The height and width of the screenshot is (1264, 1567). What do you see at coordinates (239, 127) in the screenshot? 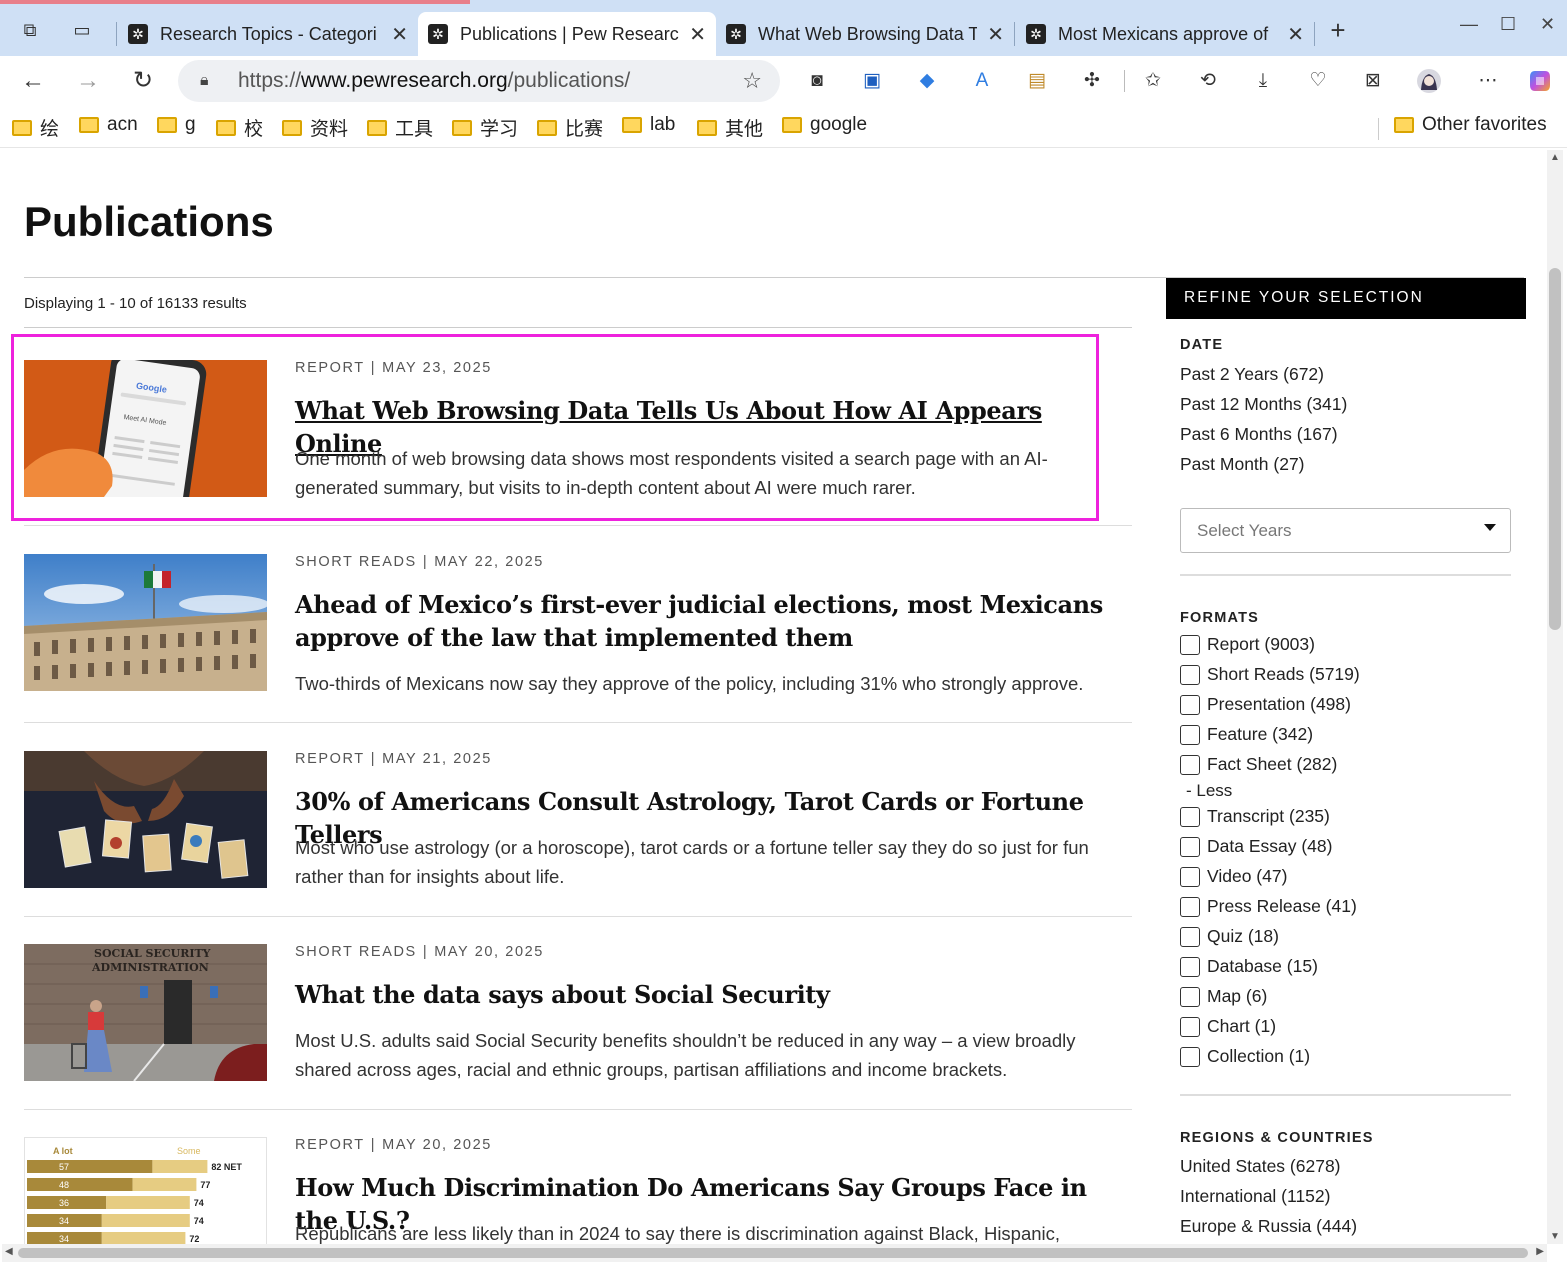
I see `bookmark-folder: 校` at bounding box center [239, 127].